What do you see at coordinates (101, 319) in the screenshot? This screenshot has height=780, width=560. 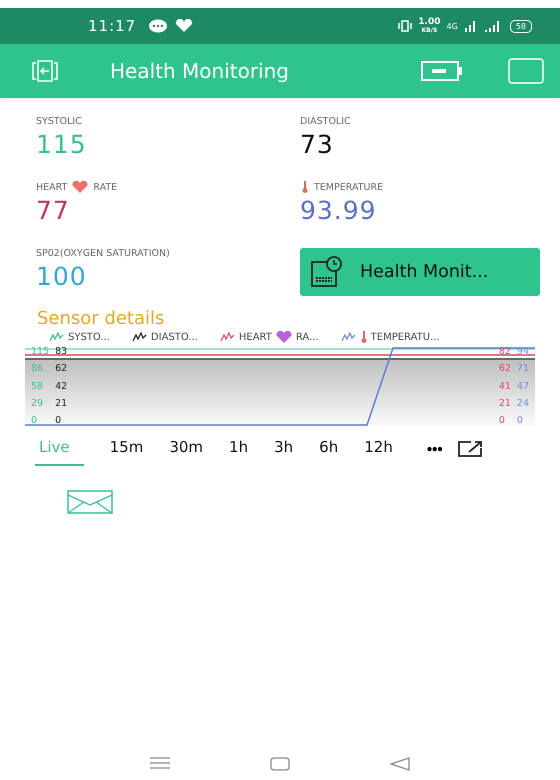 I see `section-title: Sensor details` at bounding box center [101, 319].